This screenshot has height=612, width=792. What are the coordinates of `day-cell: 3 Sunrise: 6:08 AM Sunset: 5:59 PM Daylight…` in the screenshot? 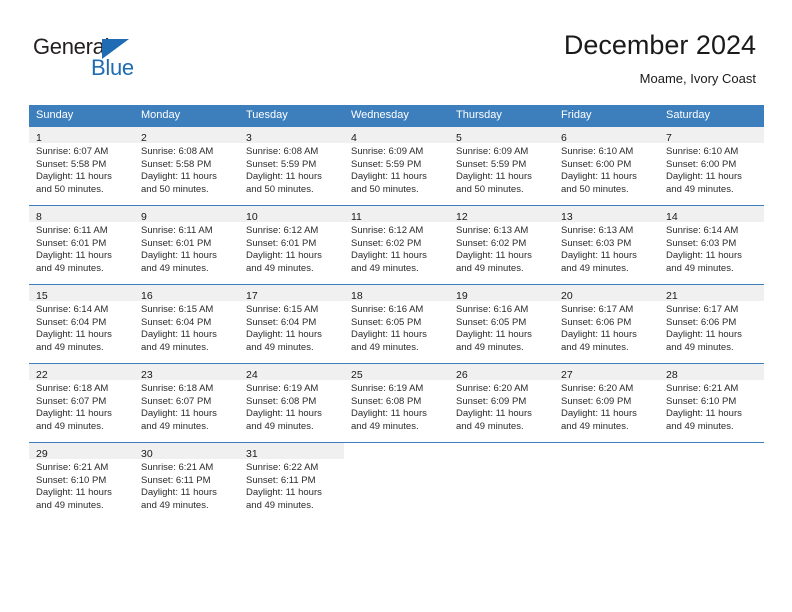 It's located at (291, 166).